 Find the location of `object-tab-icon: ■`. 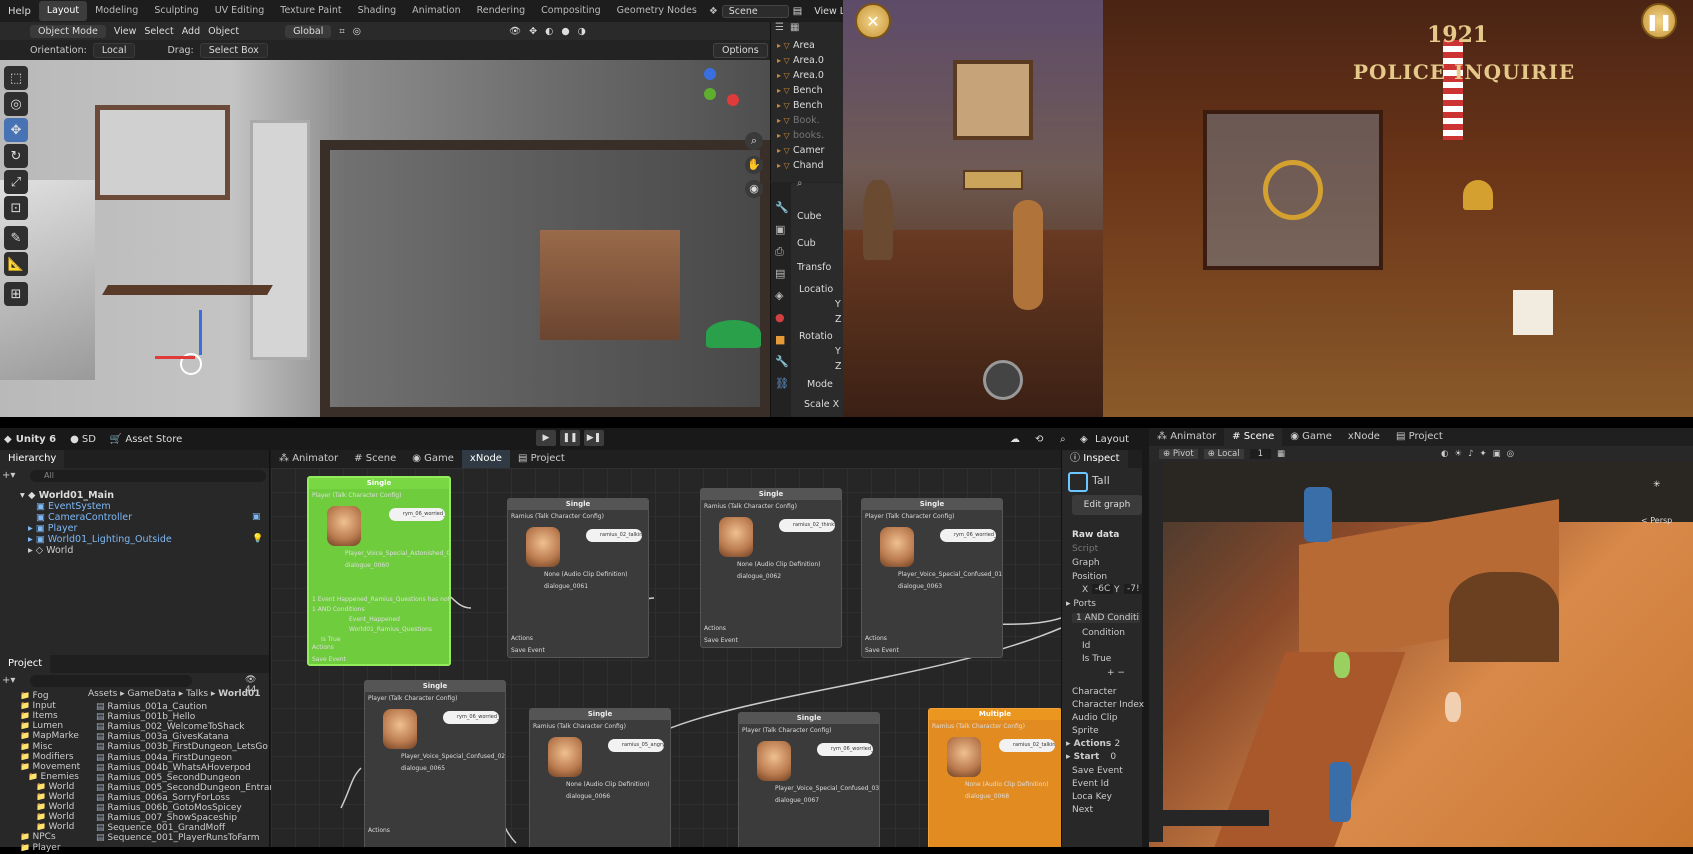

object-tab-icon: ■ is located at coordinates (780, 339).